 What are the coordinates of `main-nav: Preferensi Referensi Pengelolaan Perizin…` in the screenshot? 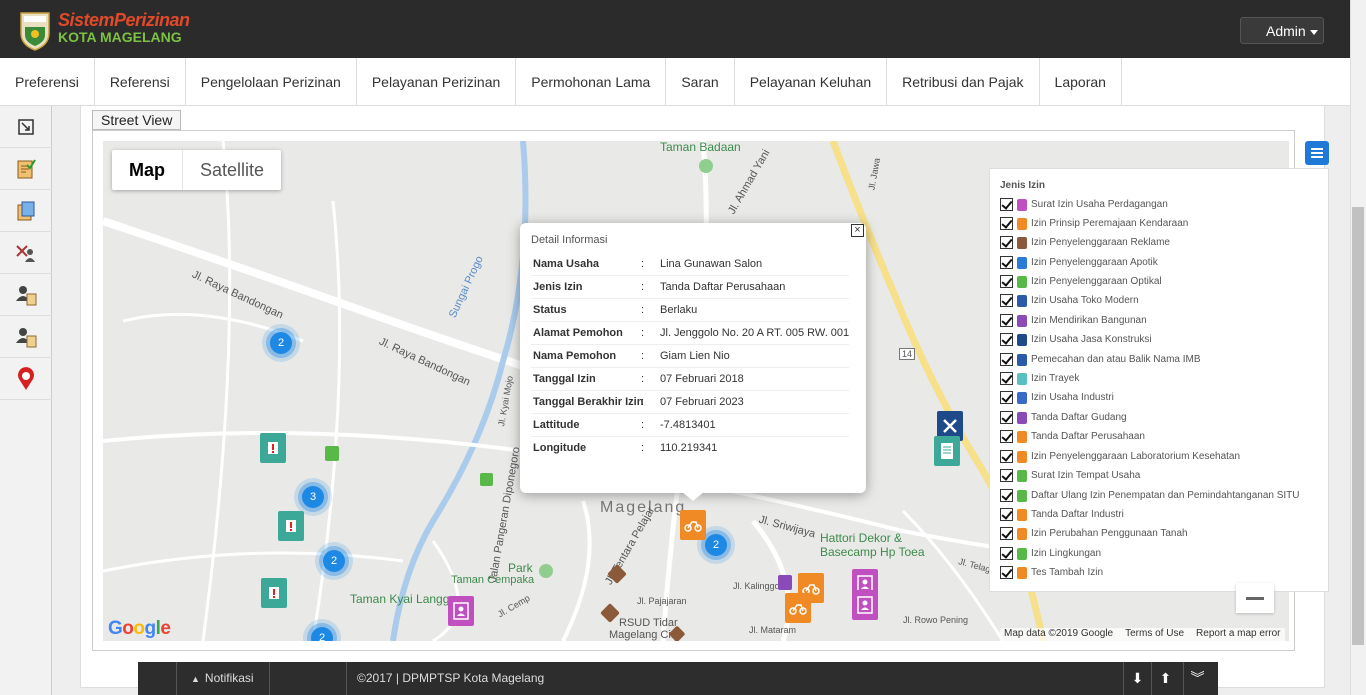 It's located at (675, 82).